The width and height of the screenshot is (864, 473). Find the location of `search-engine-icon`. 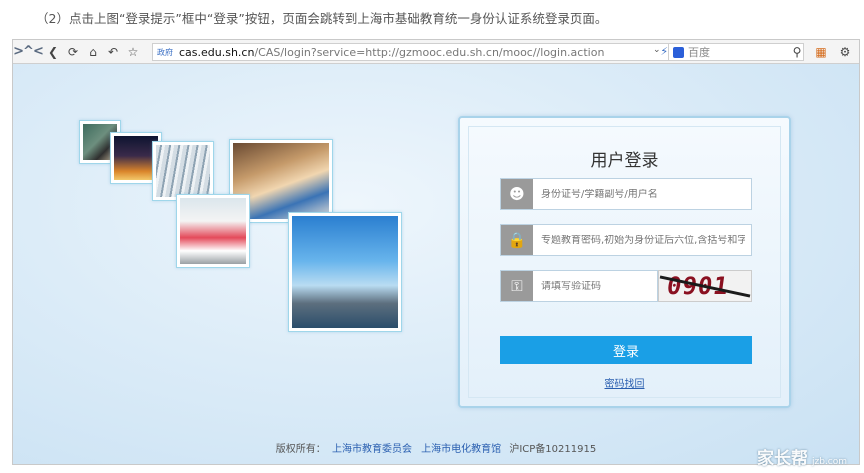

search-engine-icon is located at coordinates (678, 52).